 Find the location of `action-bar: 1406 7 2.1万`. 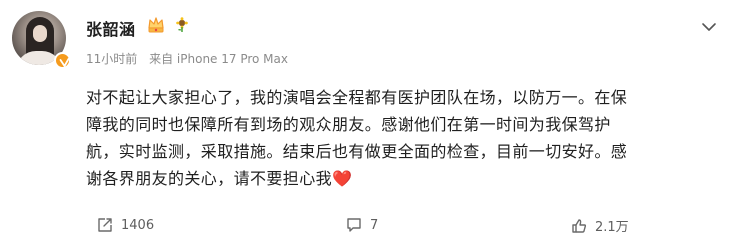

action-bar: 1406 7 2.1万 is located at coordinates (365, 227).